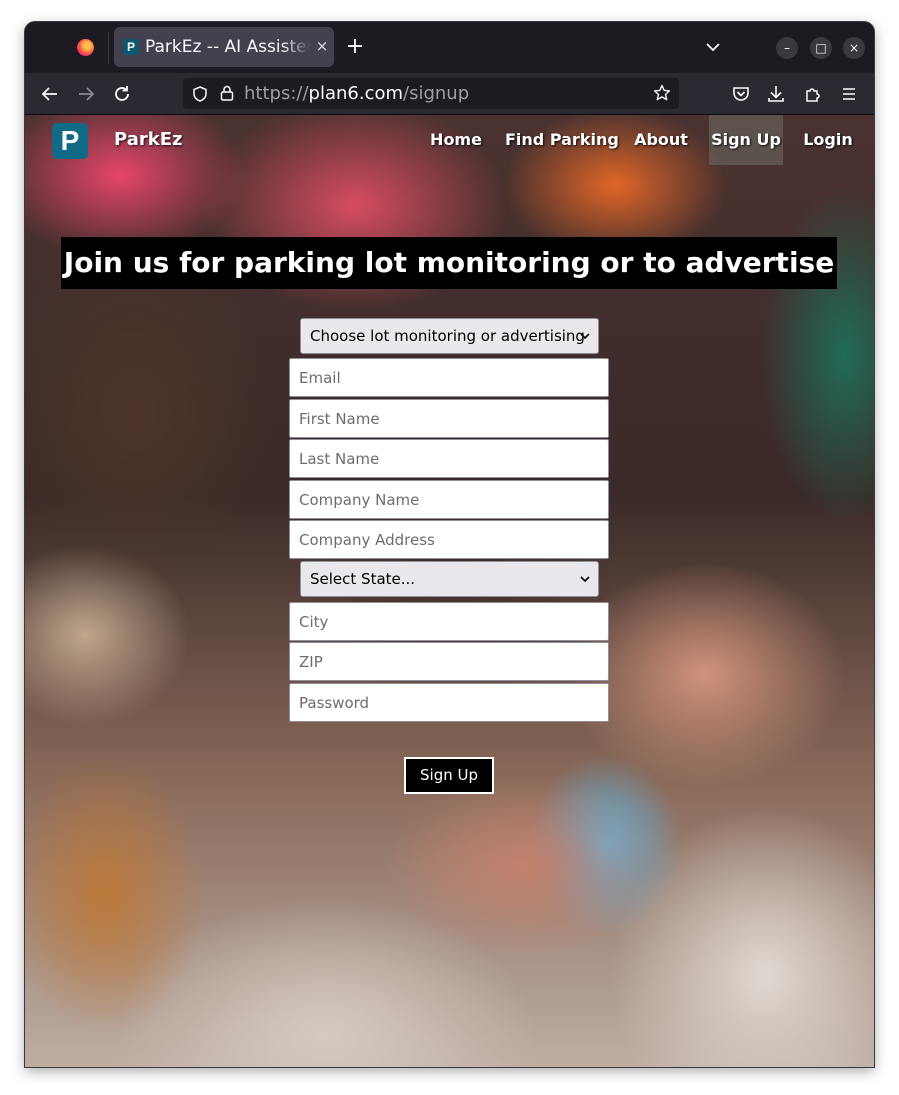 The width and height of the screenshot is (899, 1095). What do you see at coordinates (449, 47) in the screenshot?
I see `tab-strip: P ParkEz -- AI Assistec × + – □ ×` at bounding box center [449, 47].